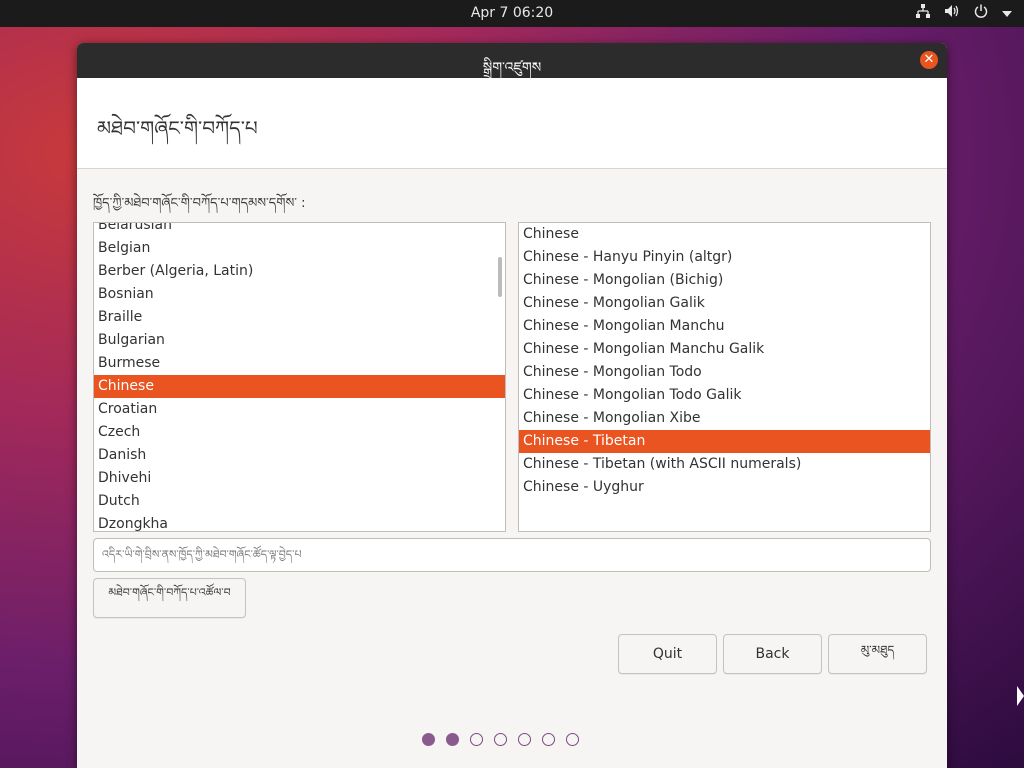  Describe the element at coordinates (981, 13) in the screenshot. I see `power-icon` at that location.